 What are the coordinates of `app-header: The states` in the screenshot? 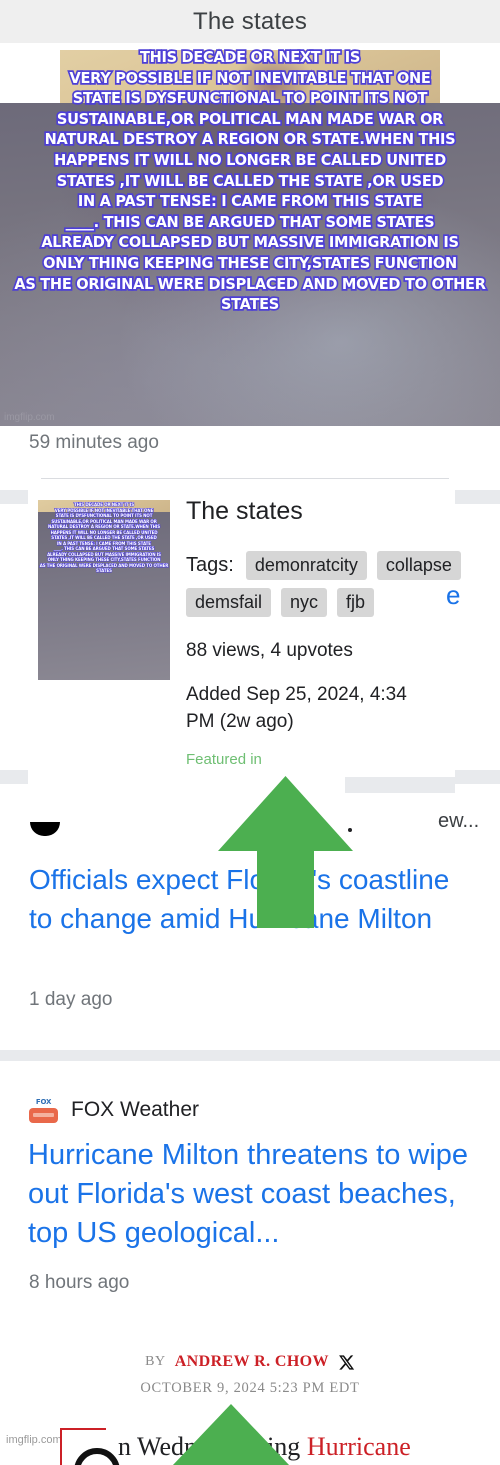 It's located at (250, 21).